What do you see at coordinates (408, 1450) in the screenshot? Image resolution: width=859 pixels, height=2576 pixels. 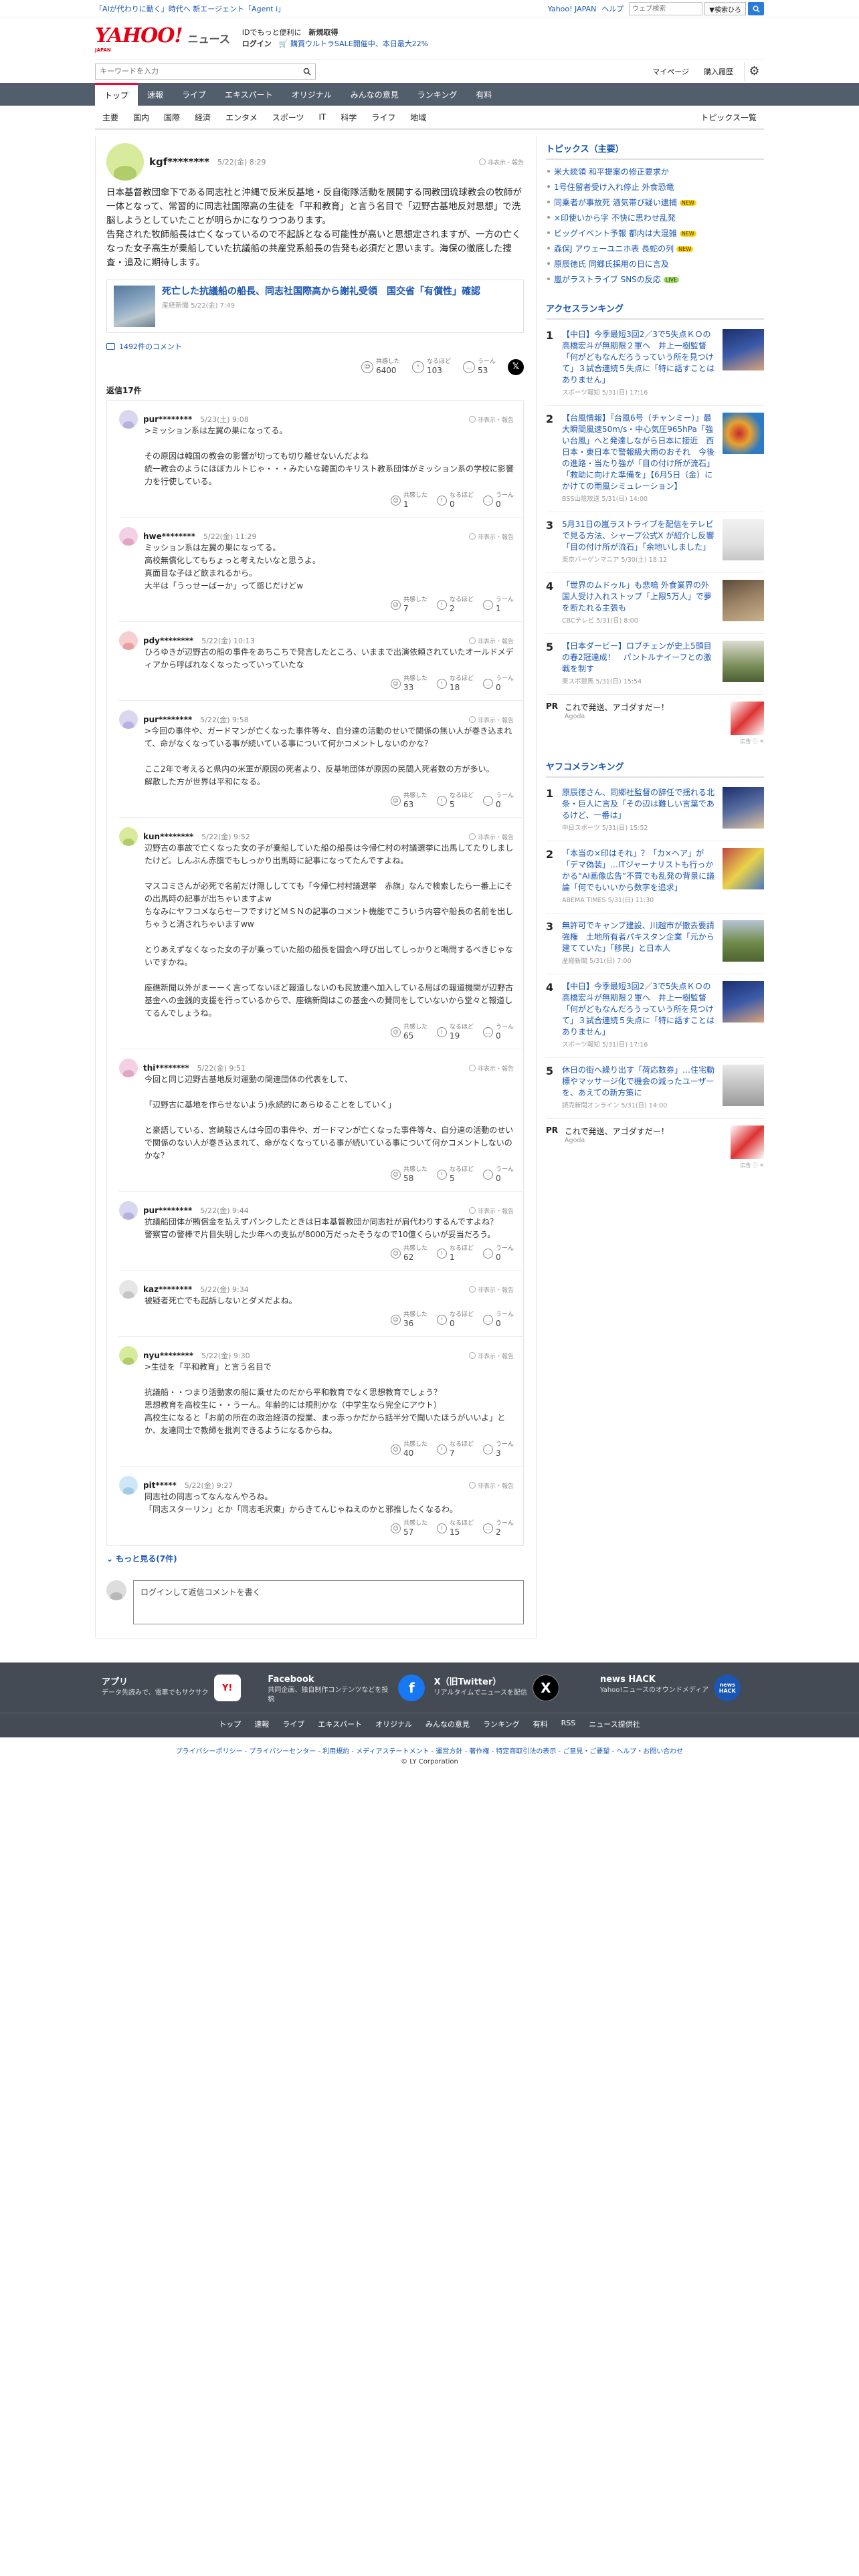 I see `empathy-button: ☺ 共感した 40` at bounding box center [408, 1450].